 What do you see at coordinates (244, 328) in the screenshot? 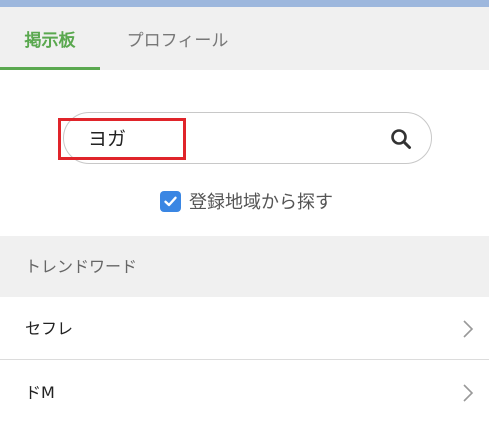
I see `trend-item: セフレ` at bounding box center [244, 328].